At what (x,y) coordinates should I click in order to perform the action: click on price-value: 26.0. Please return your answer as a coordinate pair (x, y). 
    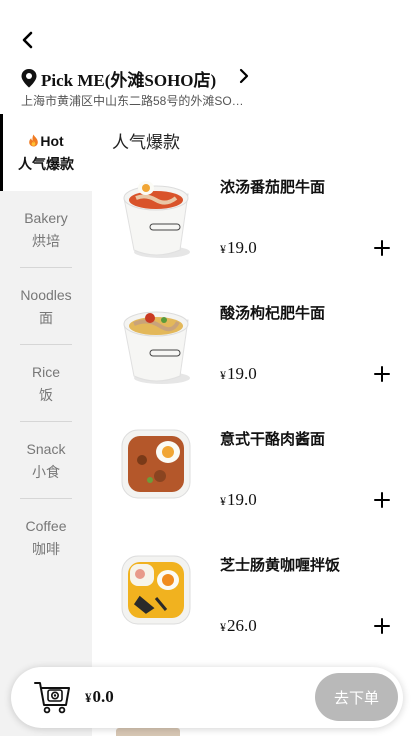
    Looking at the image, I should click on (242, 625).